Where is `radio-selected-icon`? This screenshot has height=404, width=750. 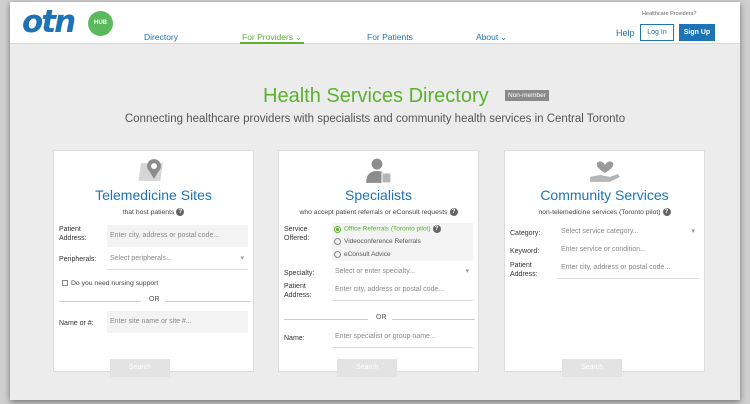
radio-selected-icon is located at coordinates (337, 229).